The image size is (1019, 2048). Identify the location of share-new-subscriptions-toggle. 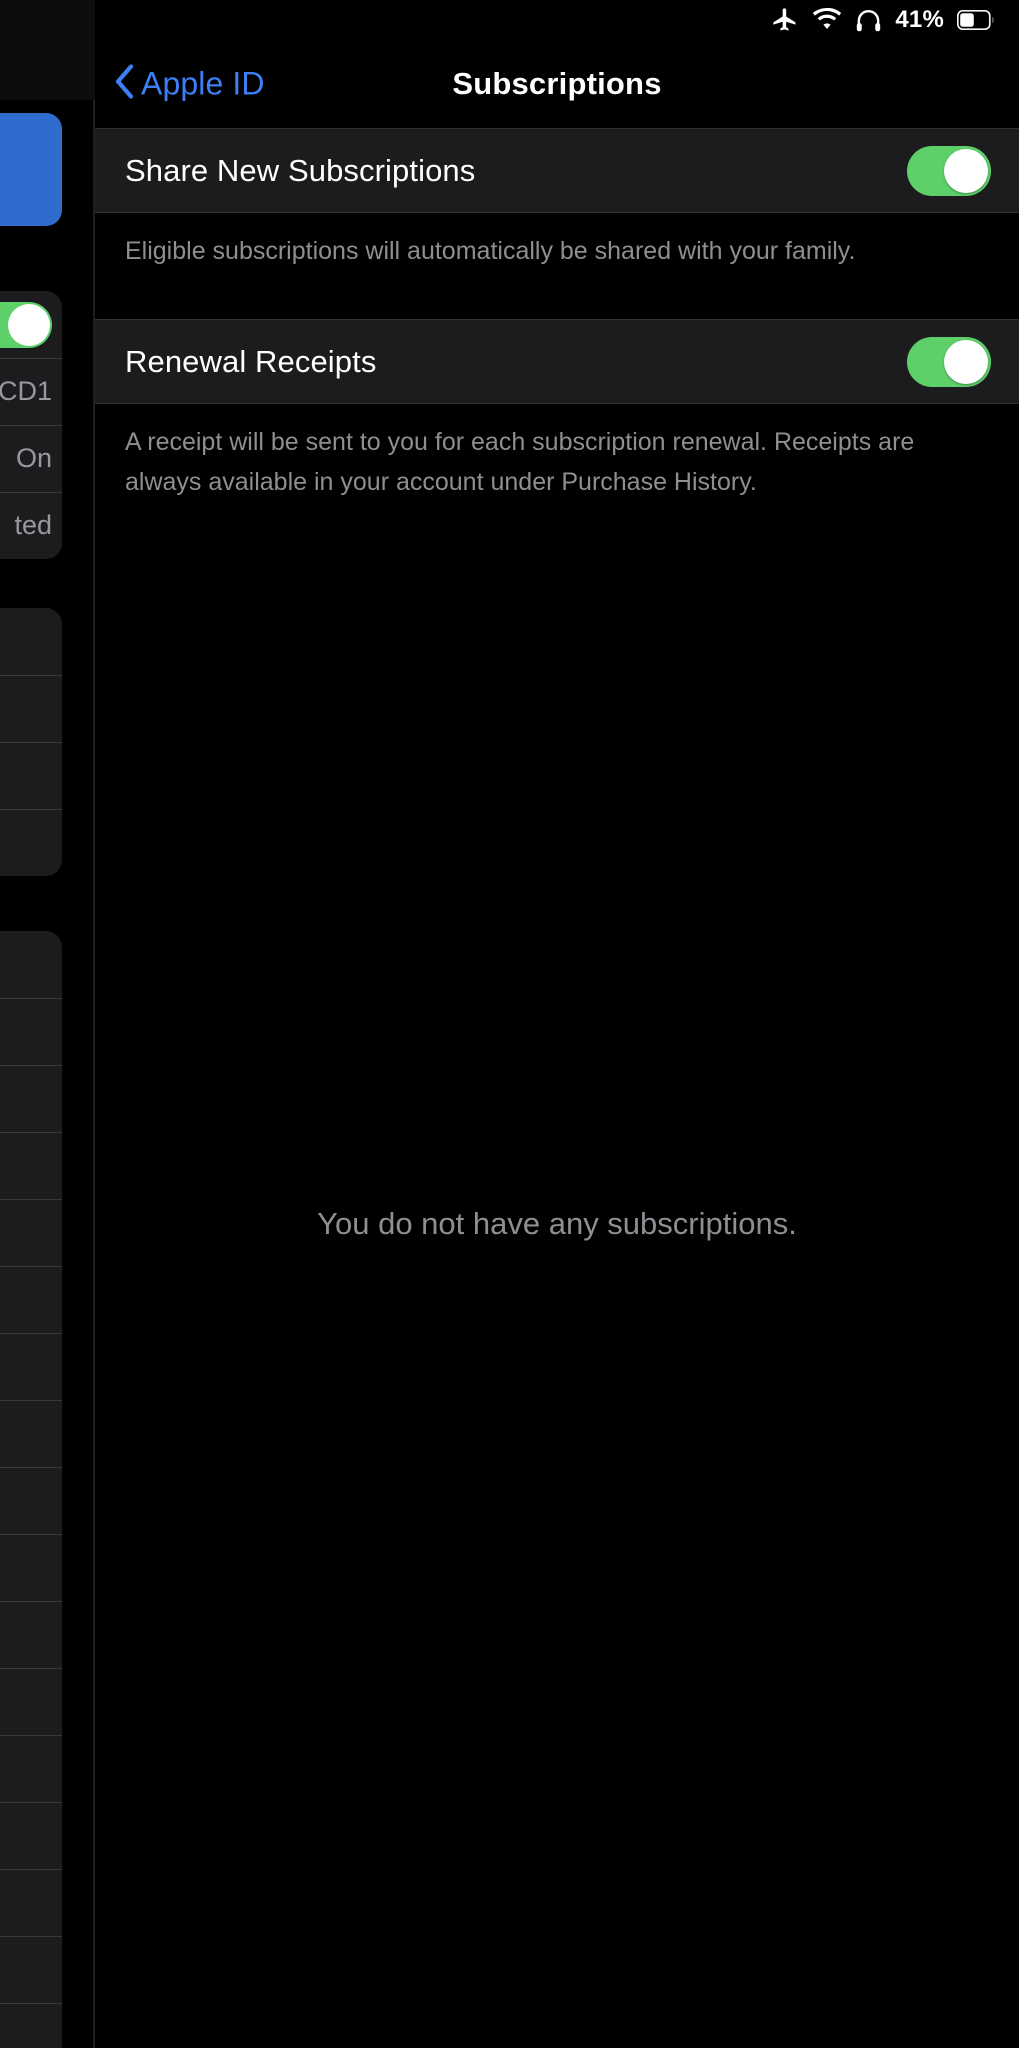
(949, 170).